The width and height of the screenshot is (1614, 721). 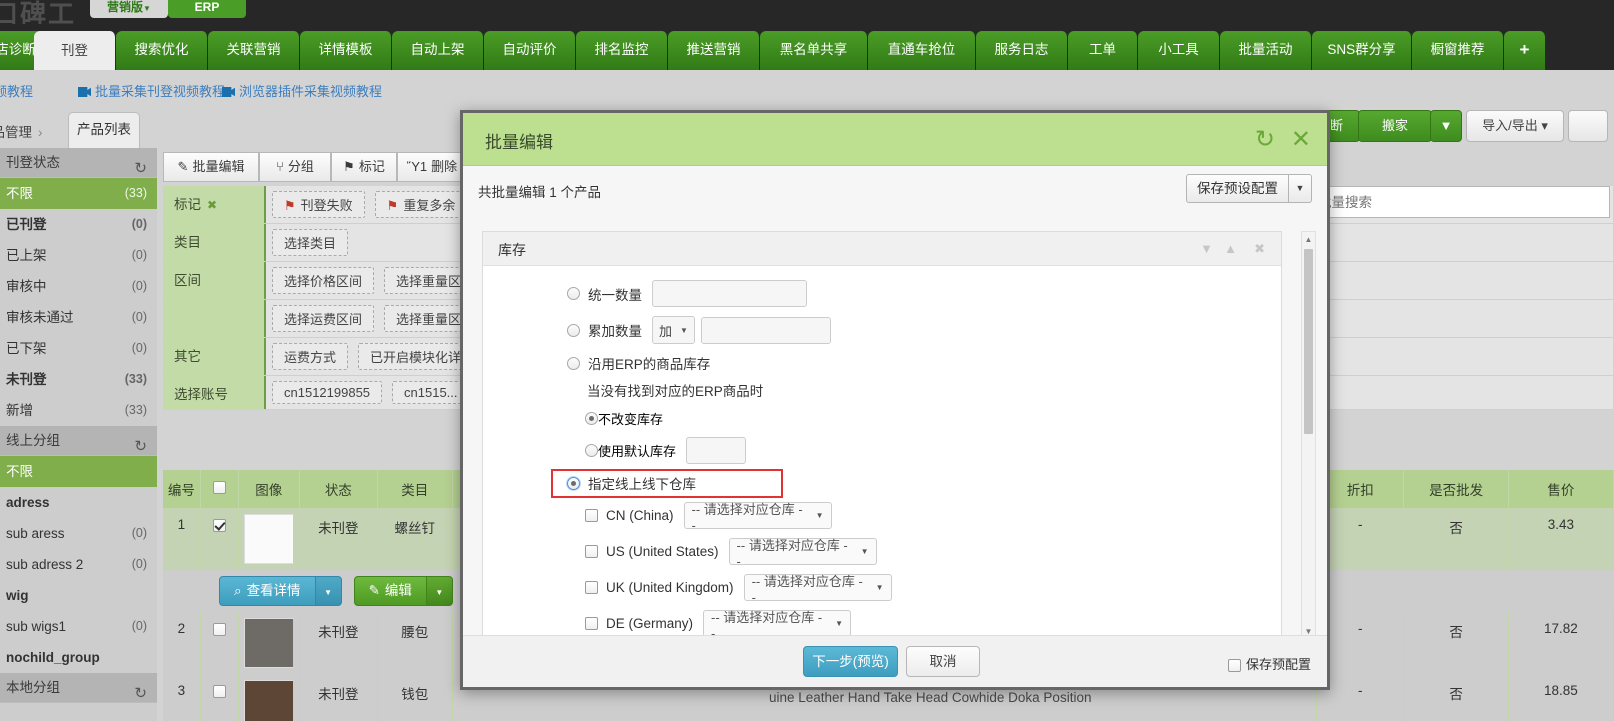 I want to click on dialog-title: 批量编辑, so click(x=519, y=142).